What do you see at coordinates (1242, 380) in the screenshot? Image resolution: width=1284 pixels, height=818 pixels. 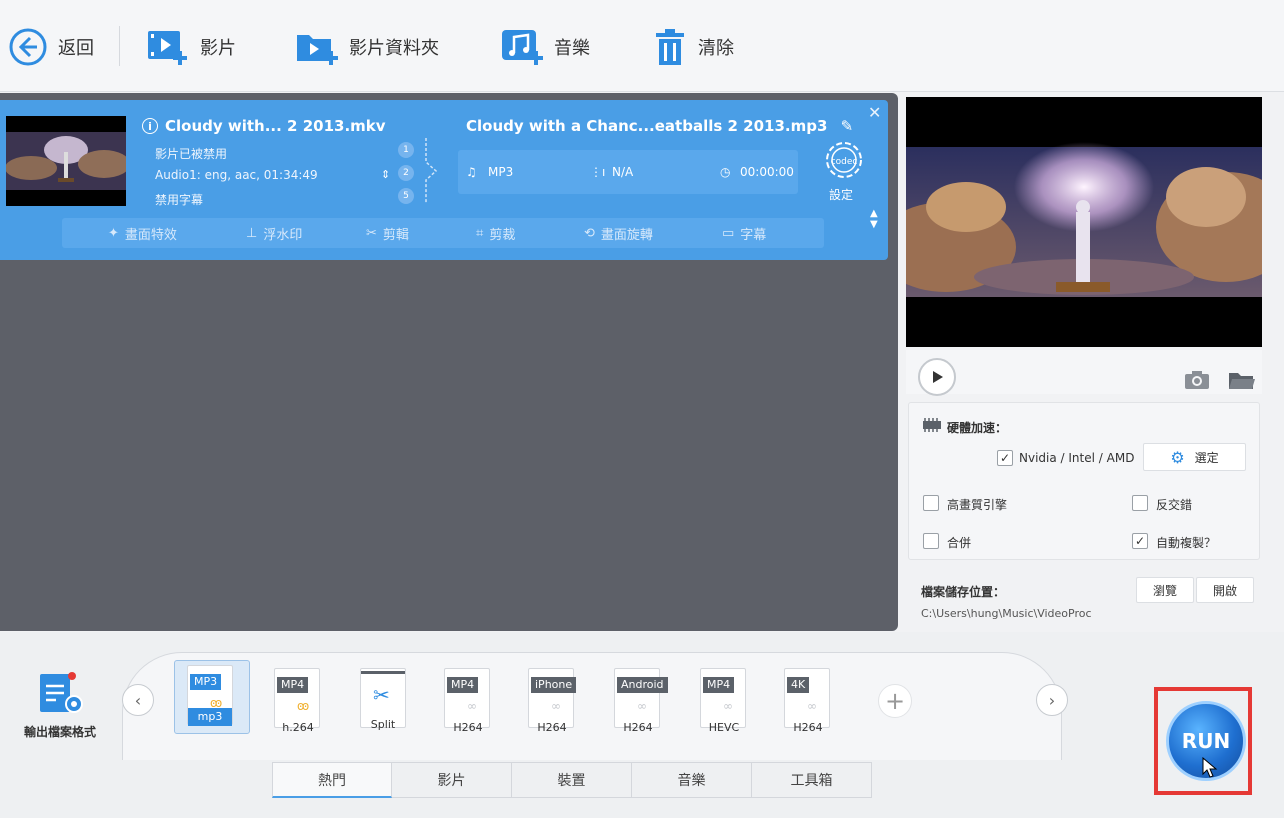 I see `open-folder-icon` at bounding box center [1242, 380].